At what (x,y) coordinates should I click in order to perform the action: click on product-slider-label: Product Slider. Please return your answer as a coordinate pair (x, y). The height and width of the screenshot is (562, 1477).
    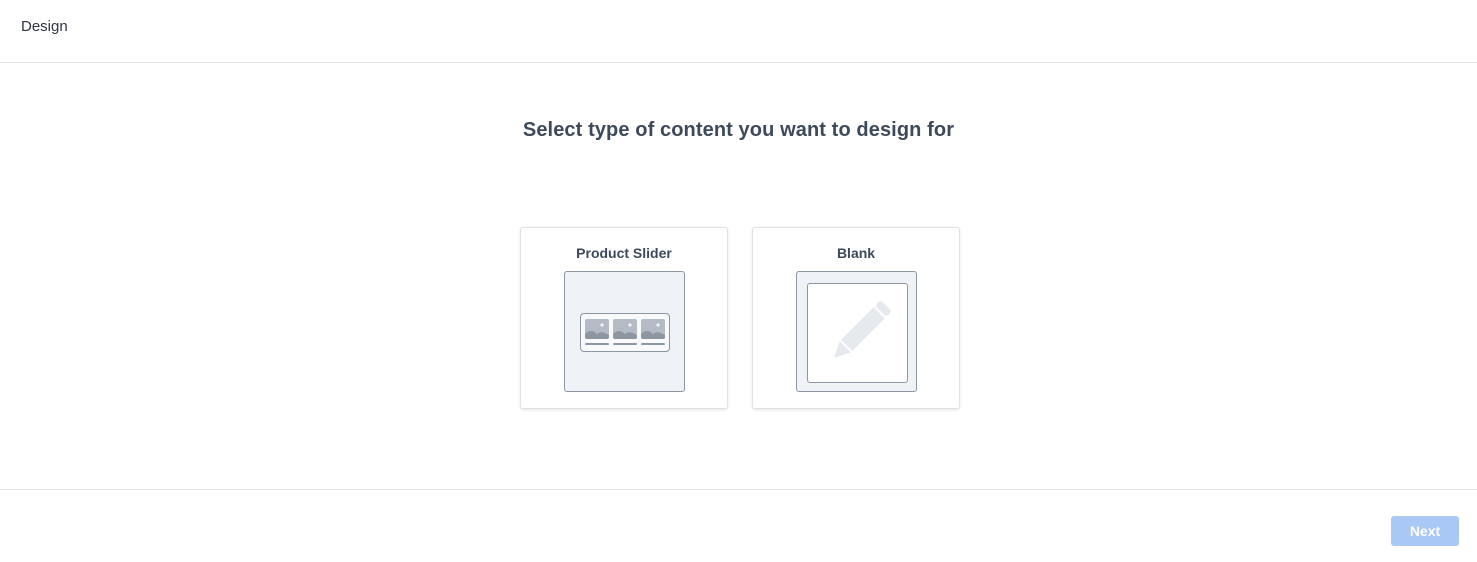
    Looking at the image, I should click on (624, 253).